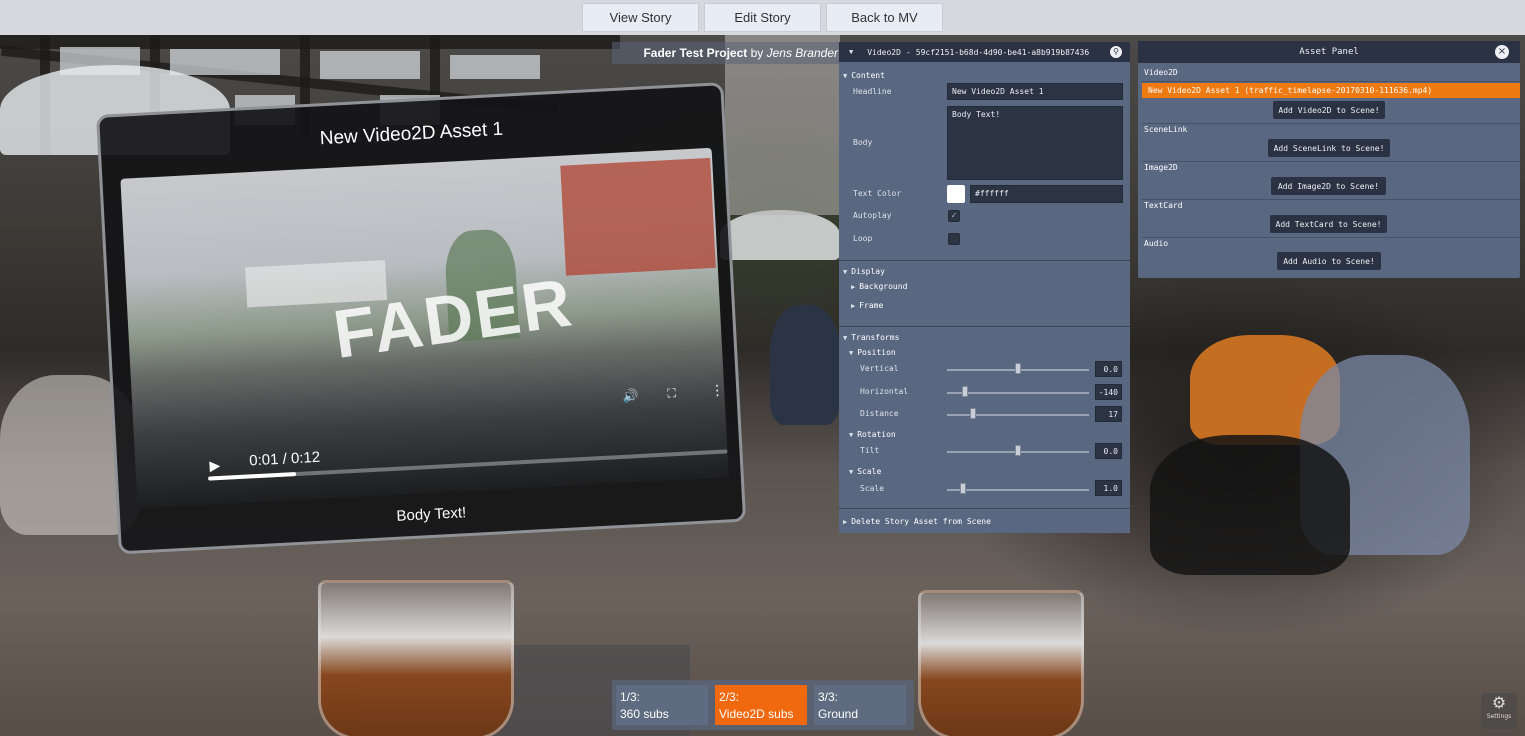 Image resolution: width=1525 pixels, height=736 pixels. I want to click on add-image2d-button: Add Image2D to Scene!, so click(1328, 186).